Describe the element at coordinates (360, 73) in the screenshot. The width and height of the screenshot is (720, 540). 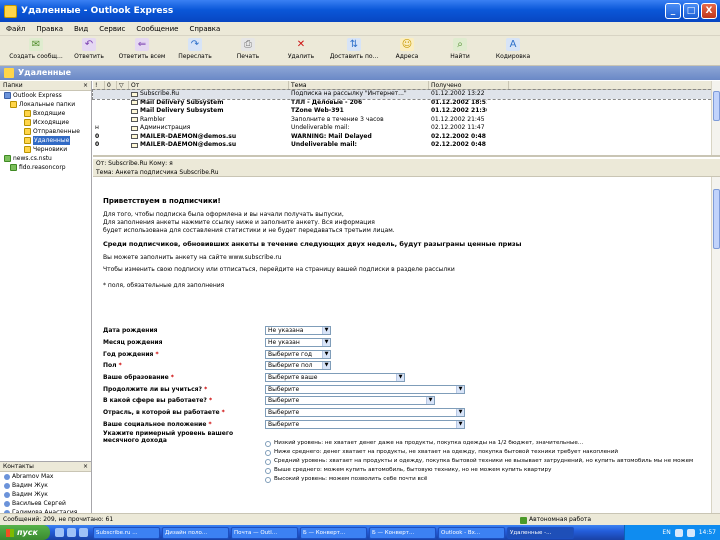
I see `folder-title-bar: Удаленные` at that location.